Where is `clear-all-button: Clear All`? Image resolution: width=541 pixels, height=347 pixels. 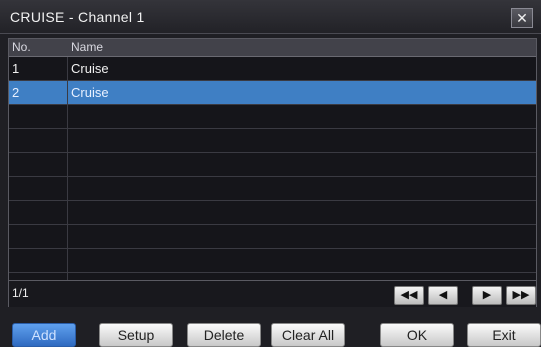 clear-all-button: Clear All is located at coordinates (308, 335).